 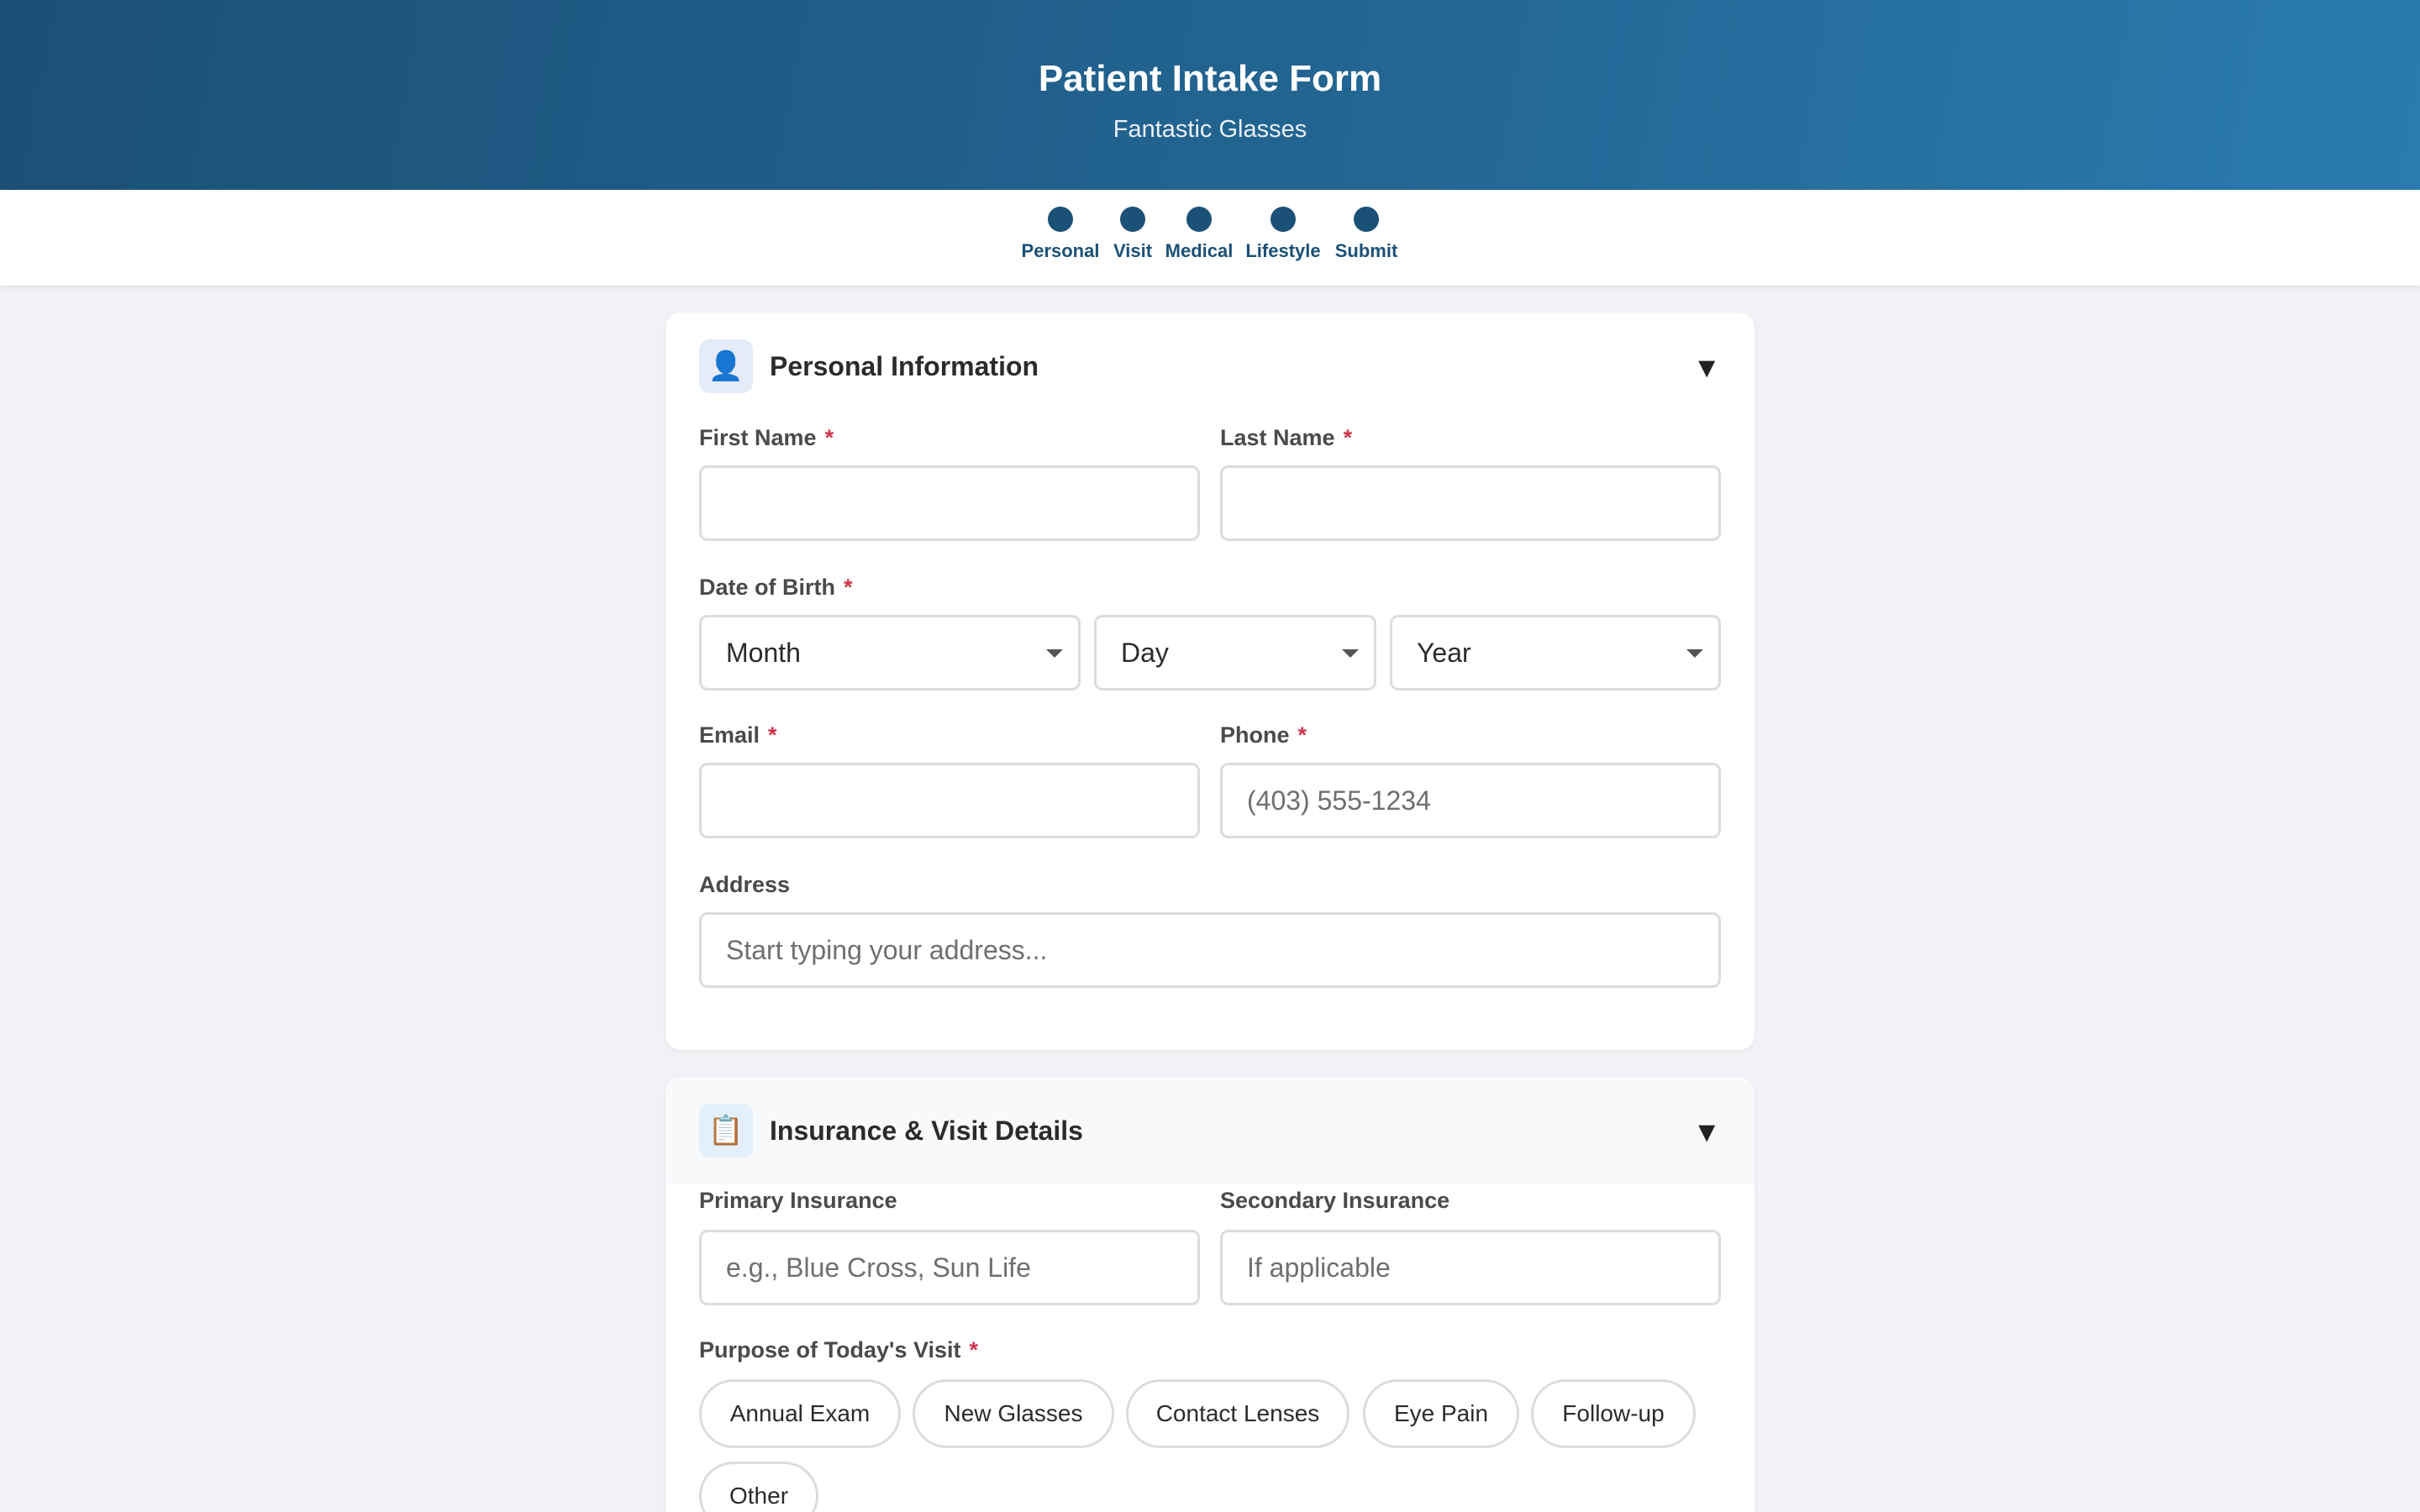 I want to click on phone-label-text: Phone, so click(x=1255, y=735).